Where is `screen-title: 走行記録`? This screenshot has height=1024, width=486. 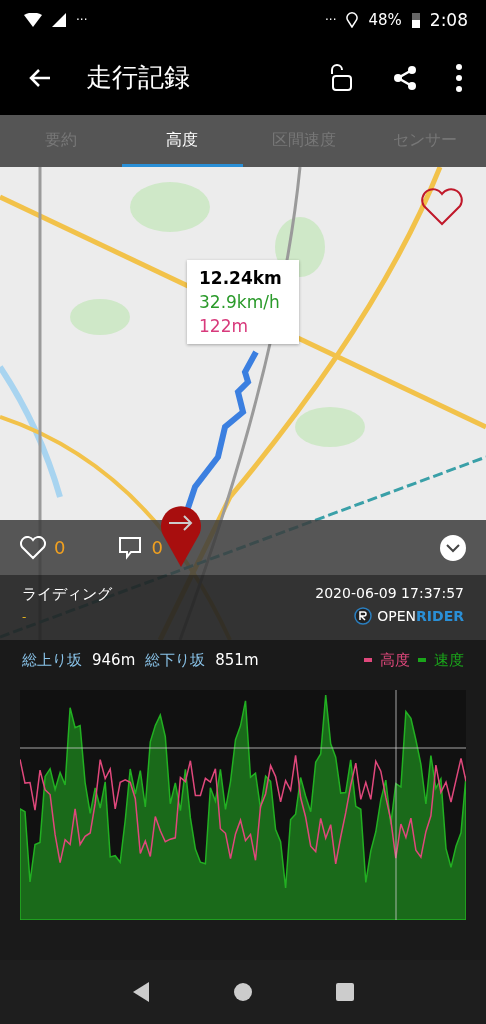 screen-title: 走行記録 is located at coordinates (138, 77).